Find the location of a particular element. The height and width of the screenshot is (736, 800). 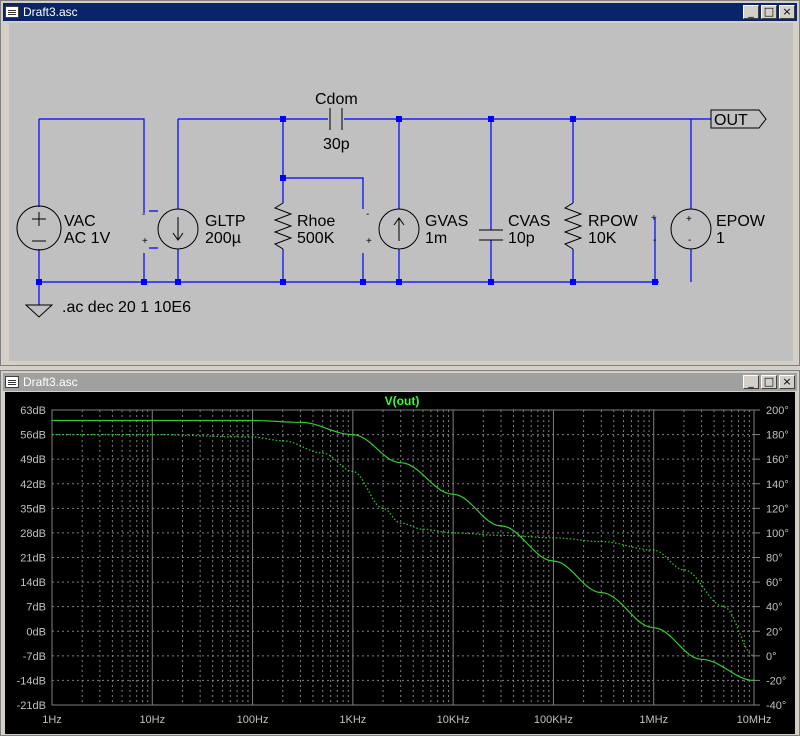

y-left-tick-label: 14dB is located at coordinates (33, 583).